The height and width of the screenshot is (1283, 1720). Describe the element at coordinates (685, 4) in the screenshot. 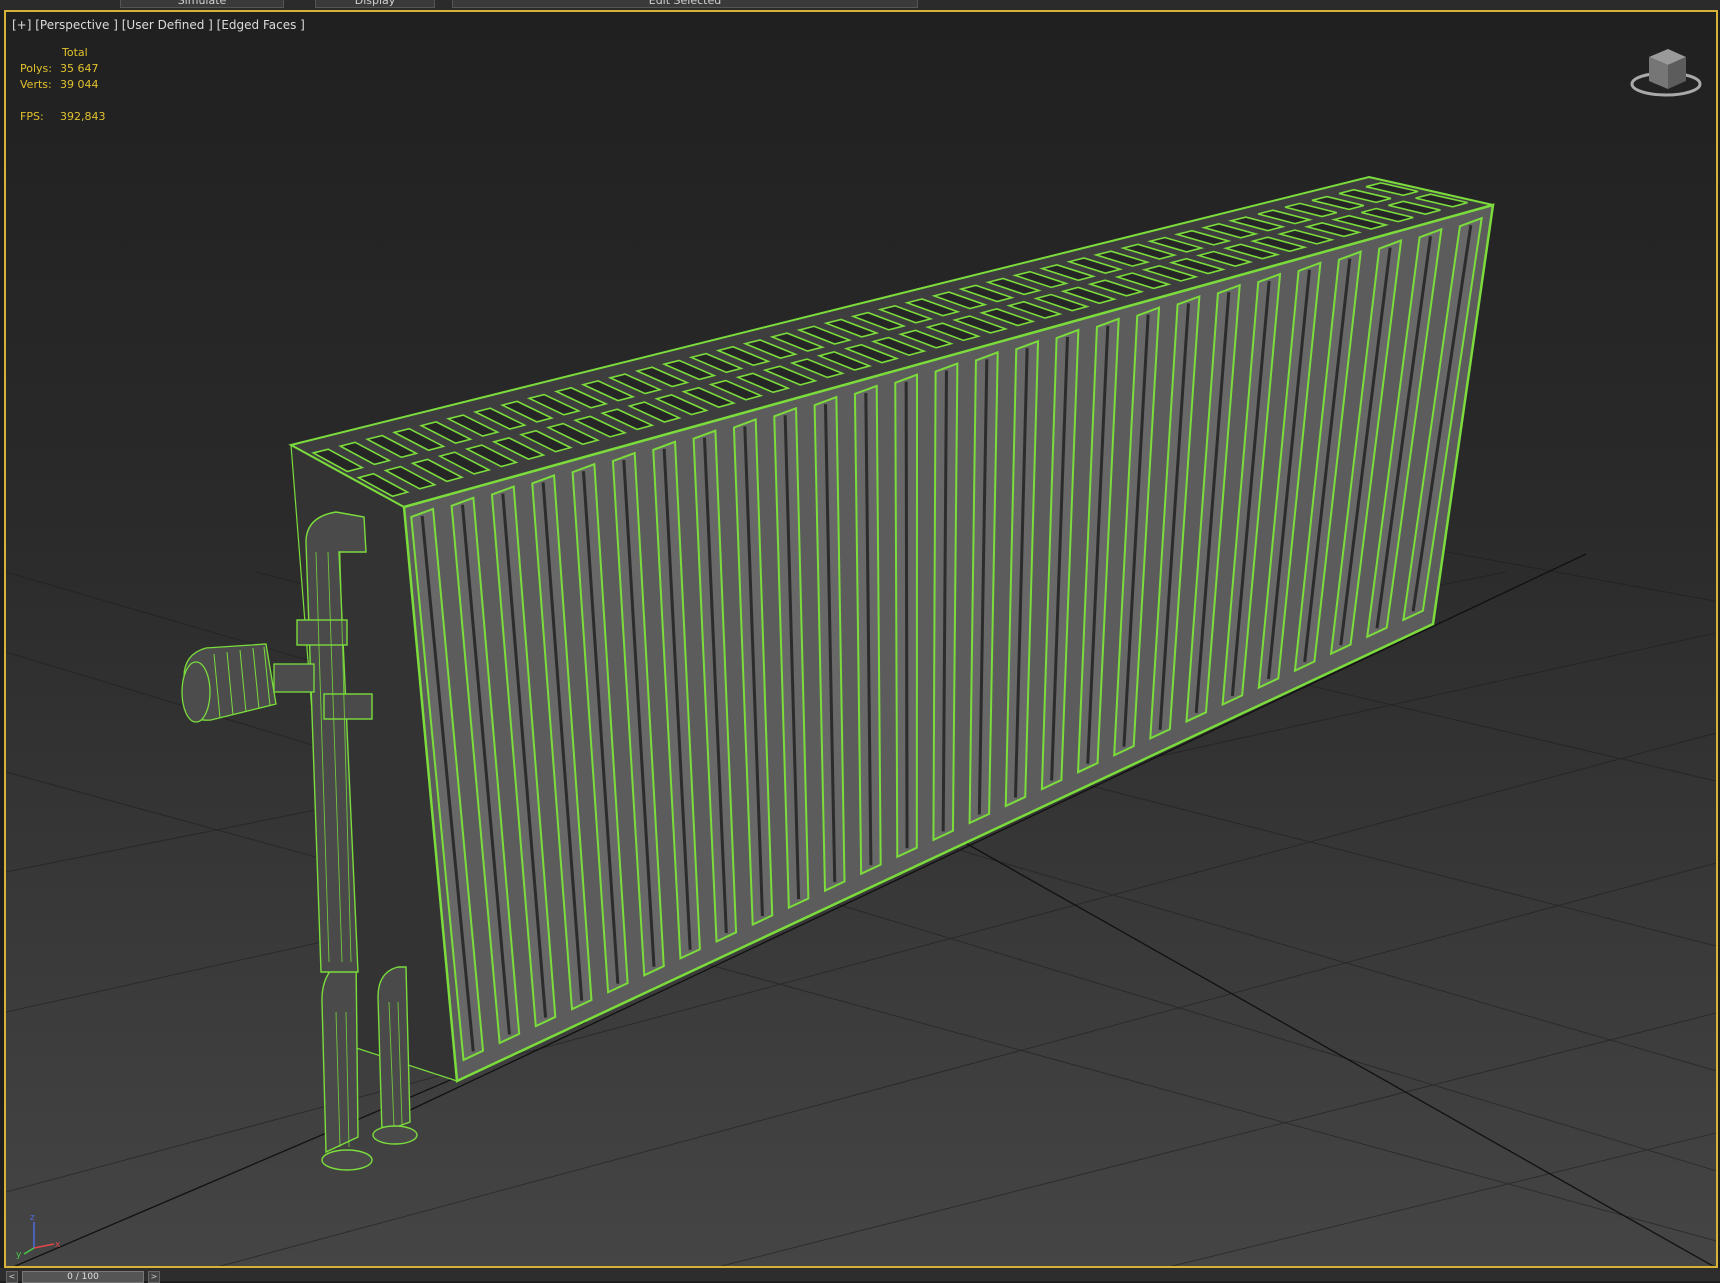

I see `tab-edit-selected: Edit Selected` at that location.